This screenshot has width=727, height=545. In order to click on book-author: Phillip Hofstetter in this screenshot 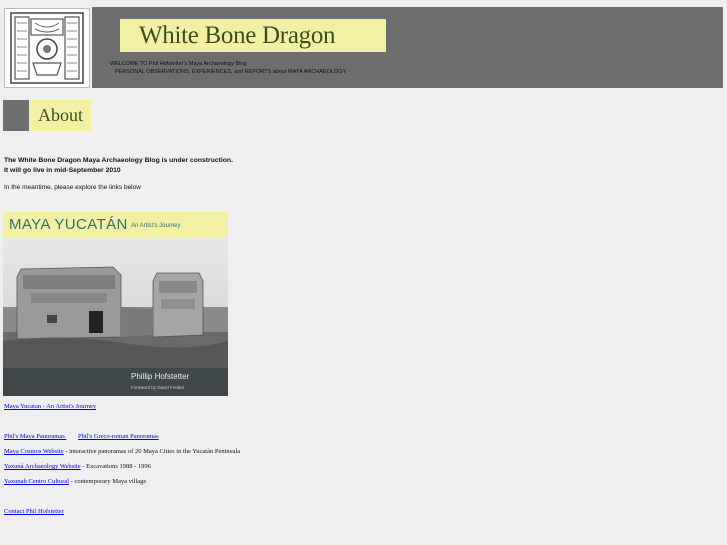, I will do `click(160, 376)`.